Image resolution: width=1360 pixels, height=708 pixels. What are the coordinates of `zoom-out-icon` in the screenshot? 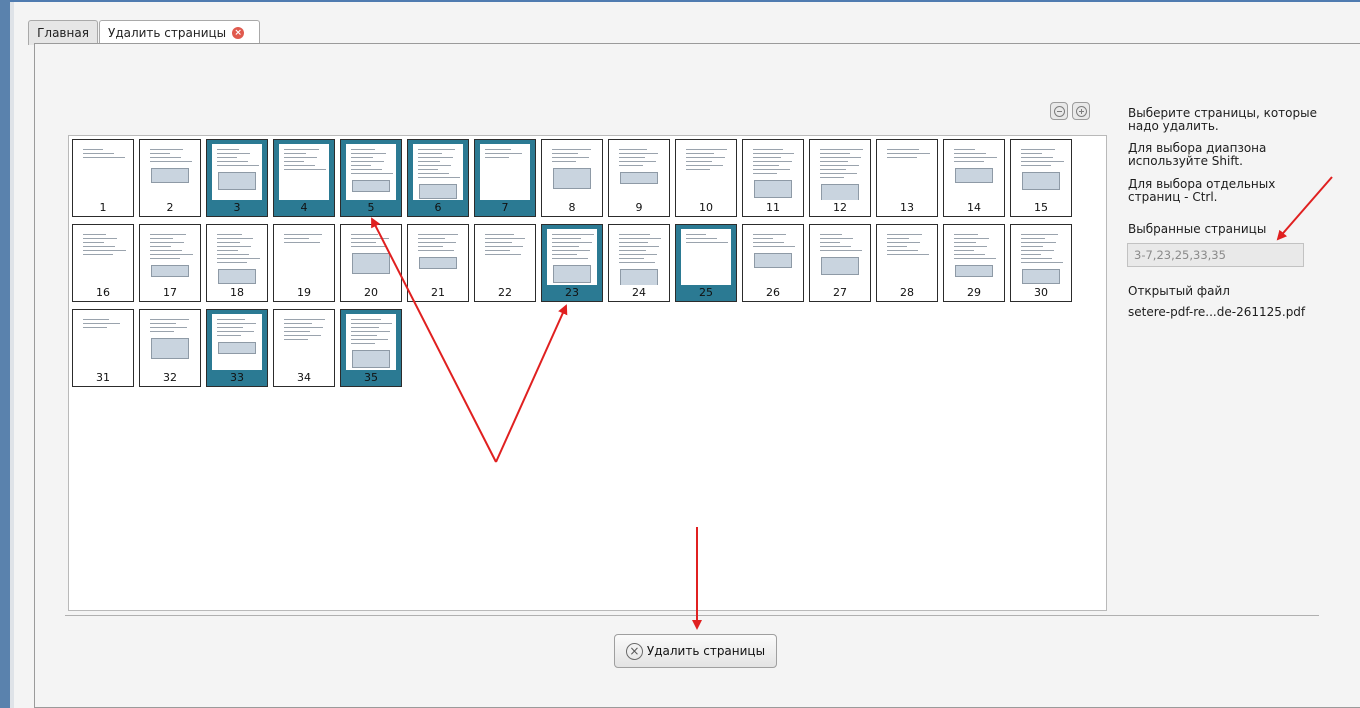 It's located at (1059, 111).